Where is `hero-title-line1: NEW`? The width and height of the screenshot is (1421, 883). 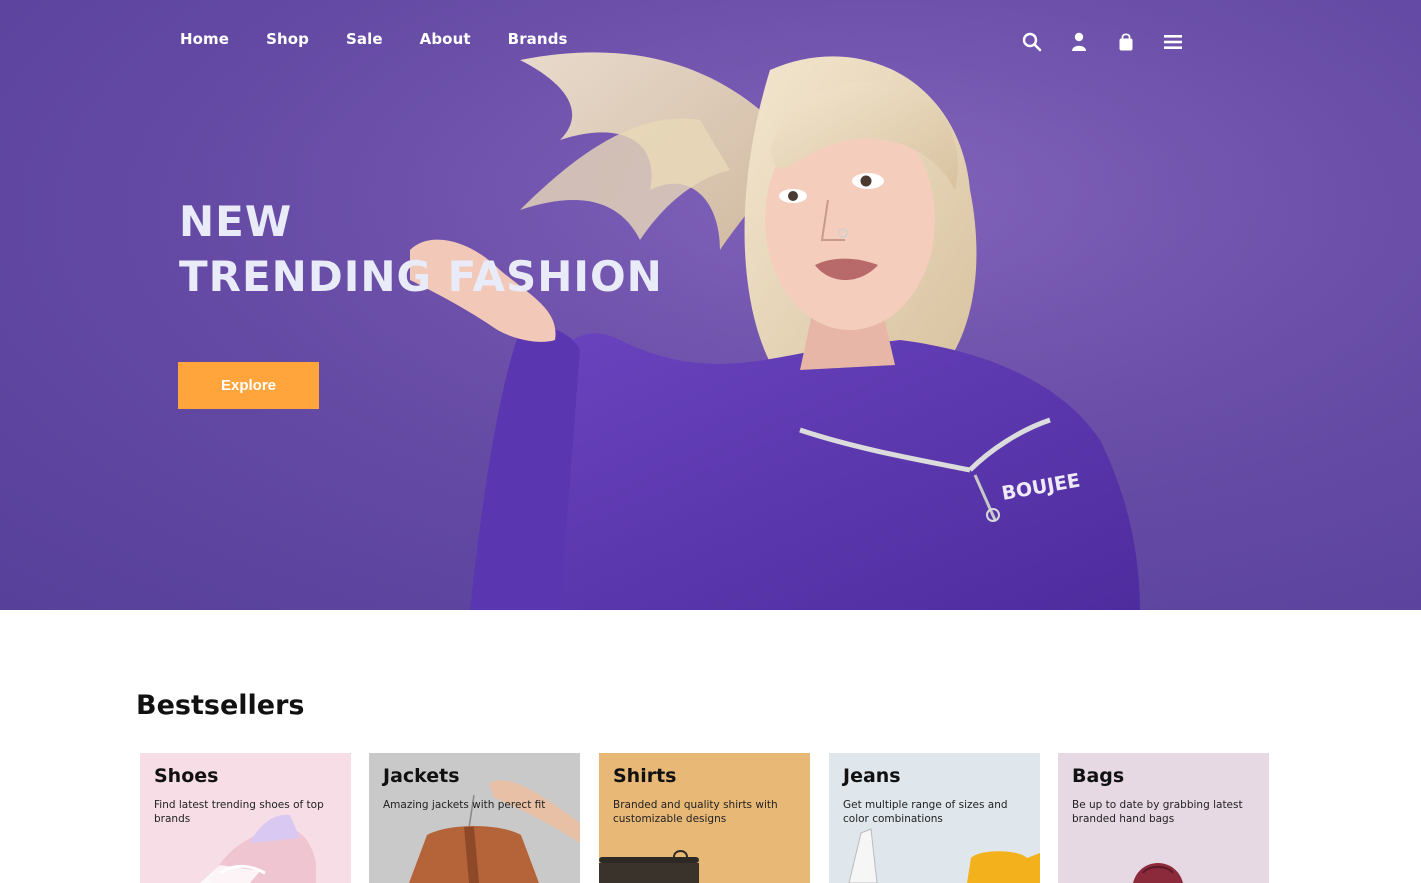 hero-title-line1: NEW is located at coordinates (236, 221).